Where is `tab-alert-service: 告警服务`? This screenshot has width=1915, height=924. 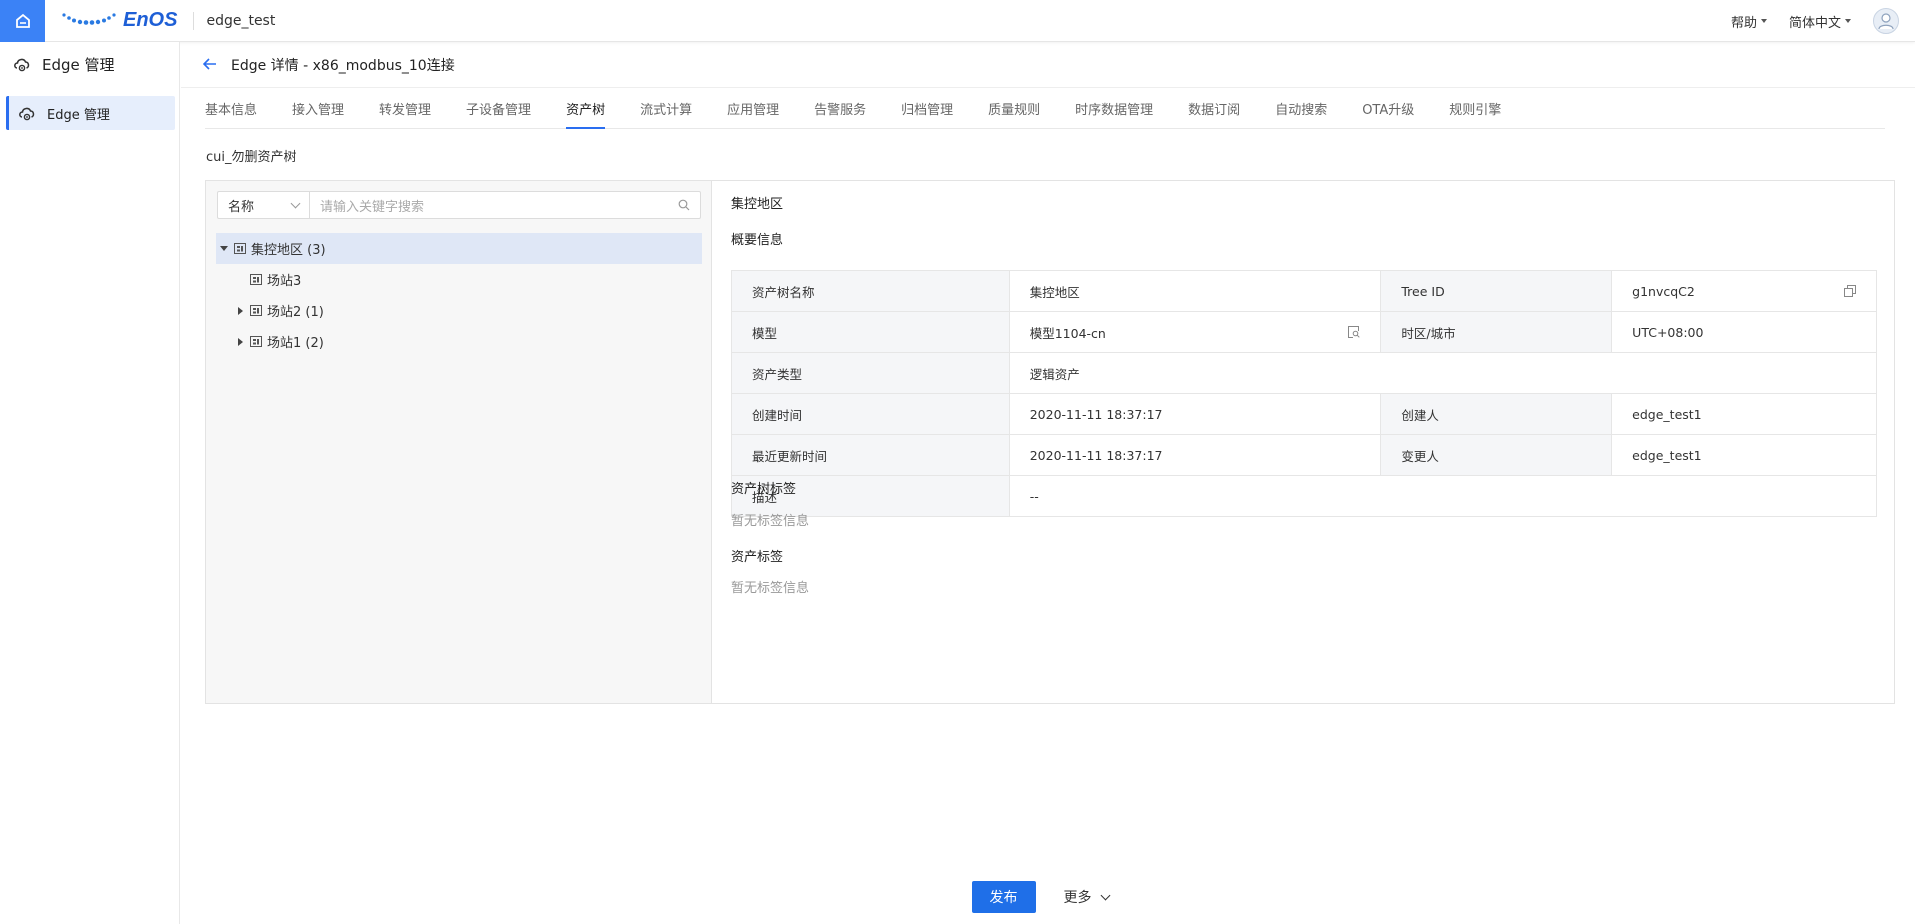 tab-alert-service: 告警服务 is located at coordinates (840, 108).